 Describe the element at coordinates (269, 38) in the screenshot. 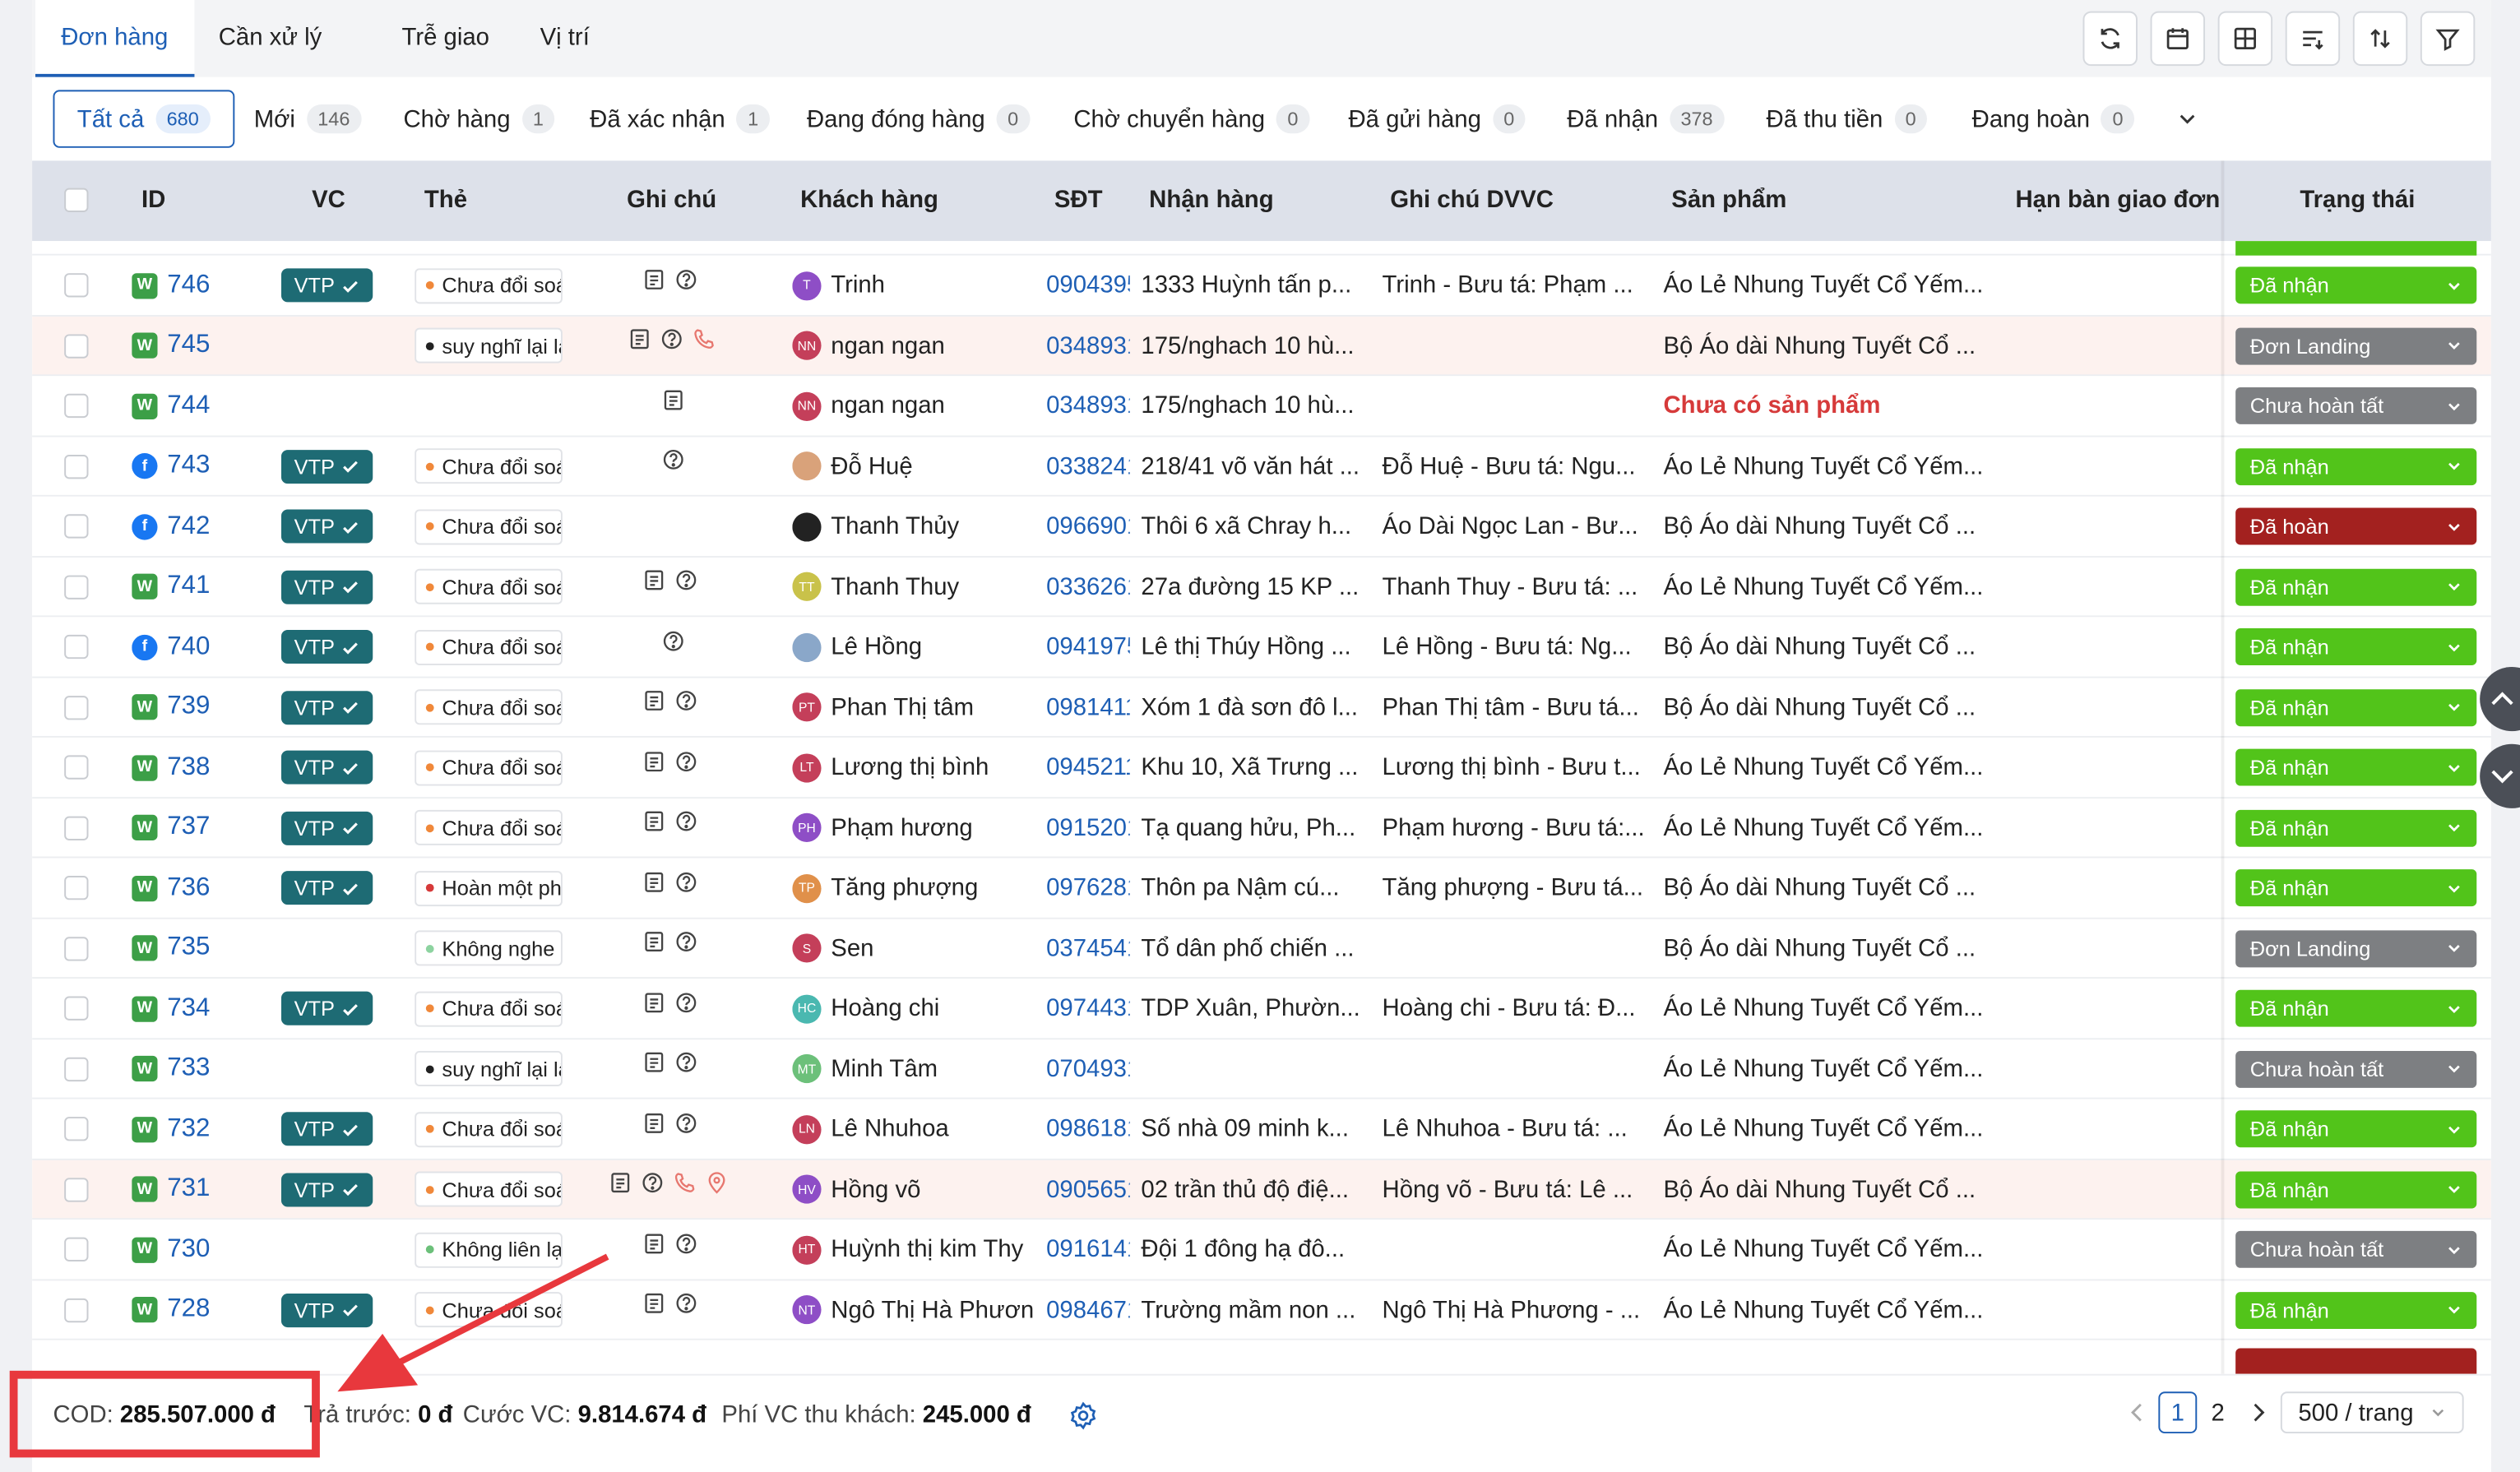

I see `tab-to-process: Cần xử lý` at that location.